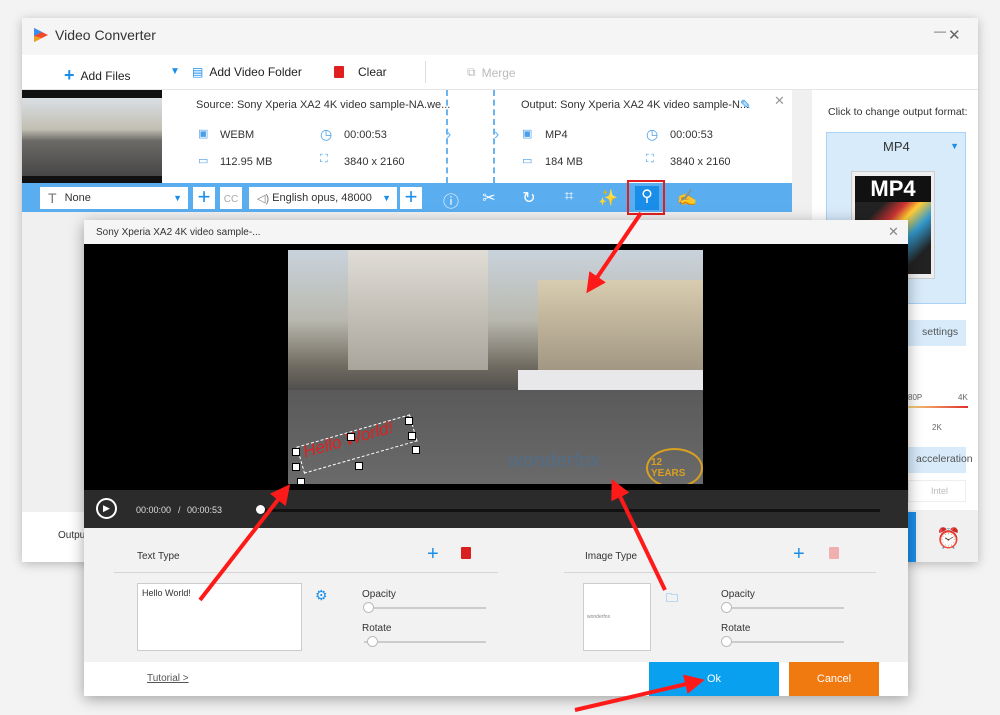 The image size is (1000, 715). Describe the element at coordinates (105, 35) in the screenshot. I see `app-title: Video Converter` at that location.